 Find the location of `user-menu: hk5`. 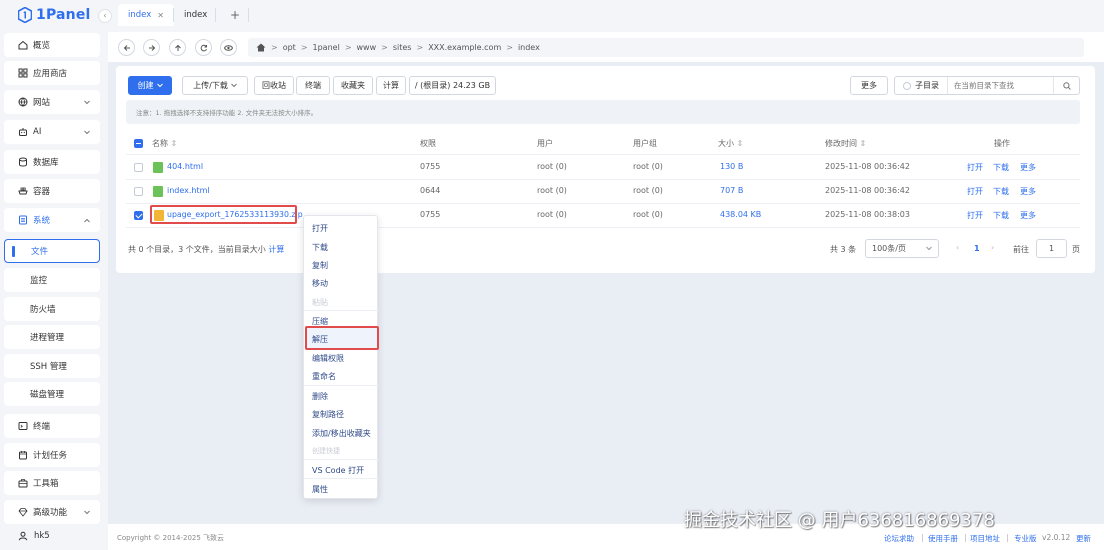

user-menu: hk5 is located at coordinates (52, 536).